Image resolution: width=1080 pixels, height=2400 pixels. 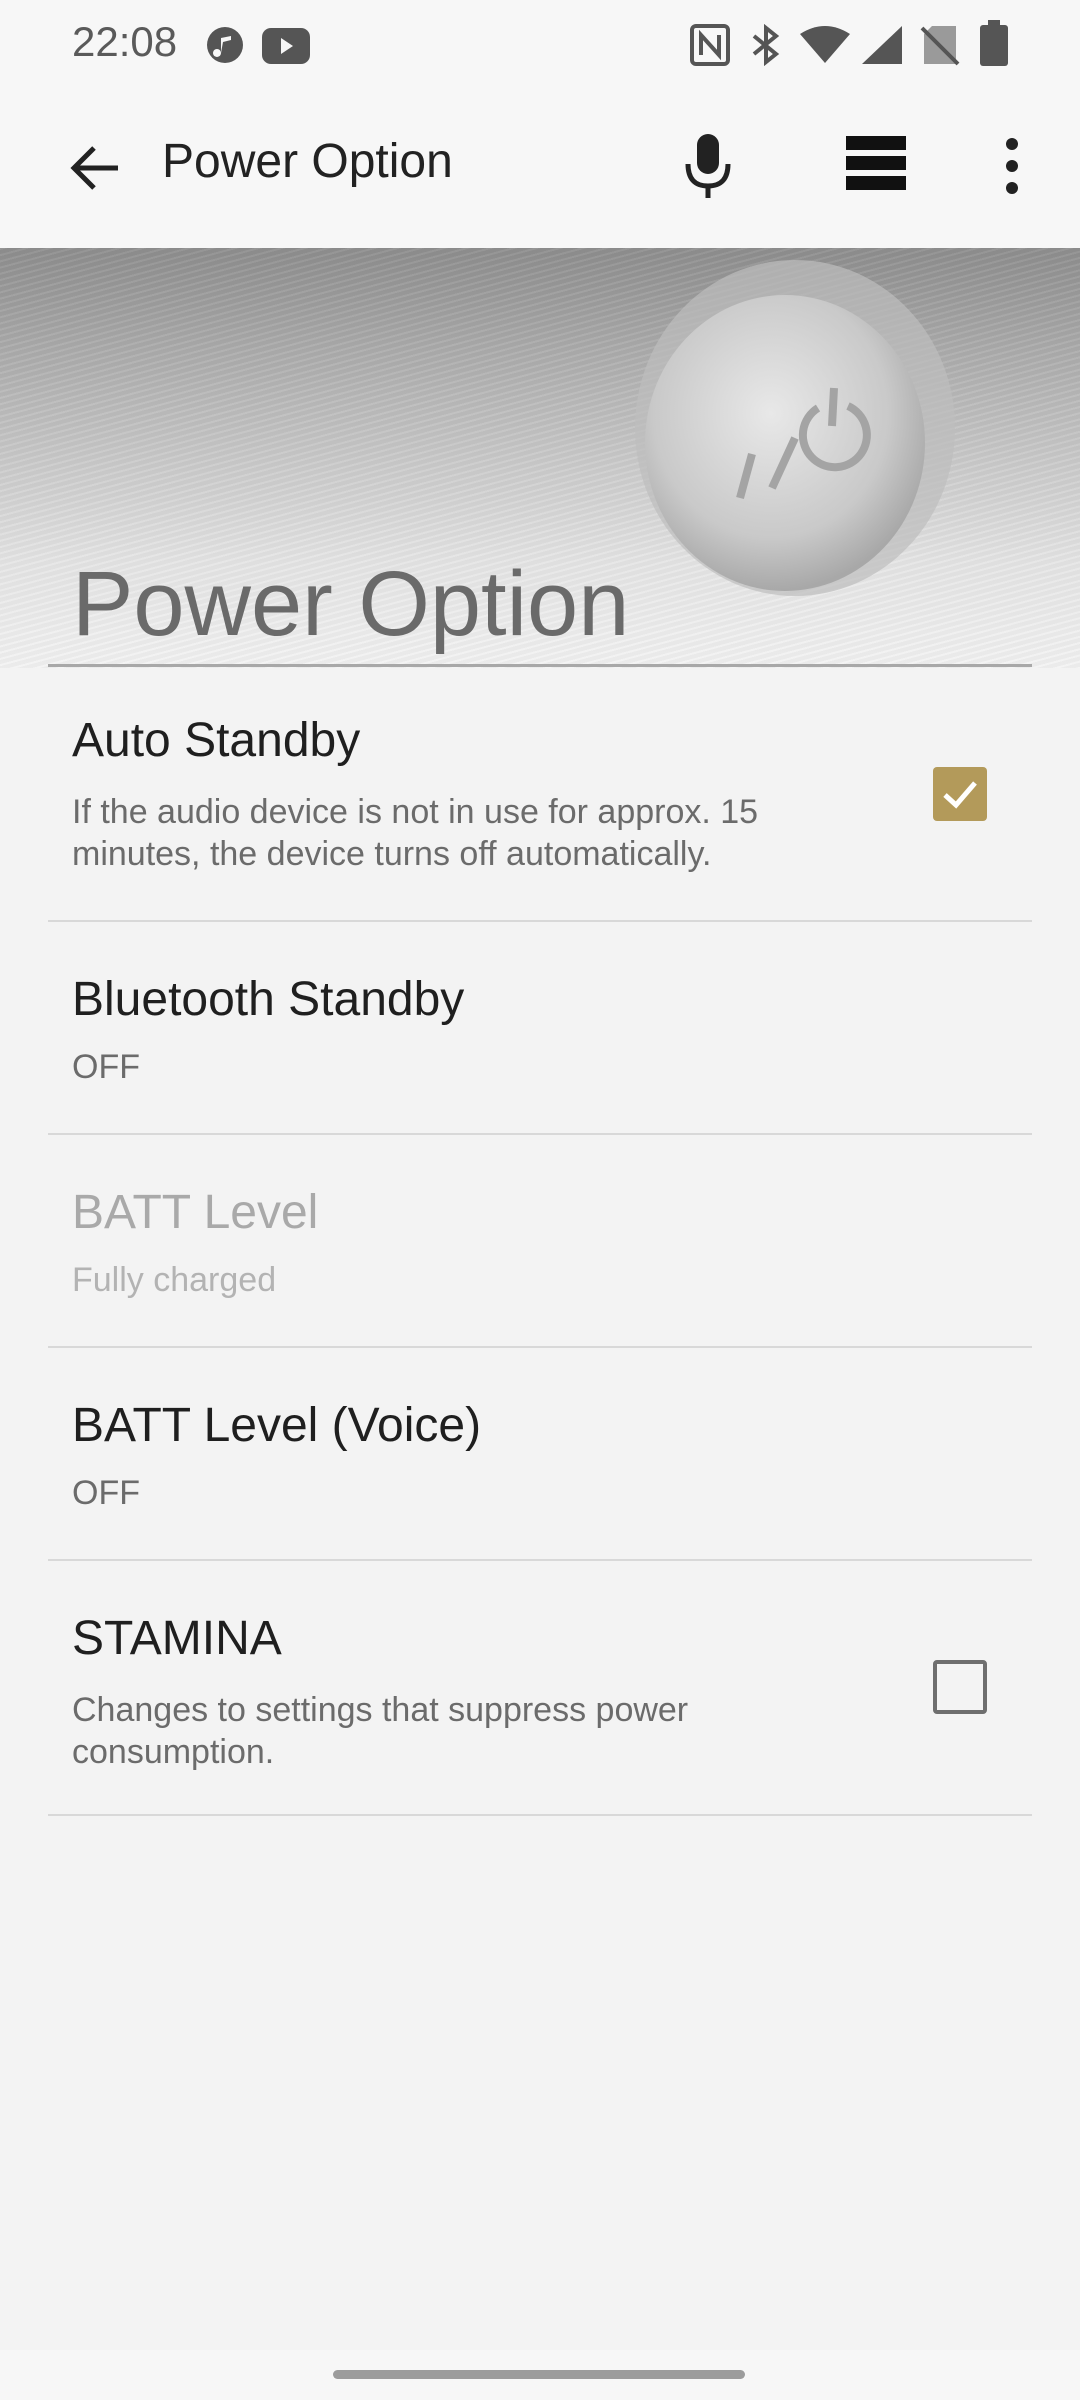 I want to click on grid-icon, so click(x=876, y=166).